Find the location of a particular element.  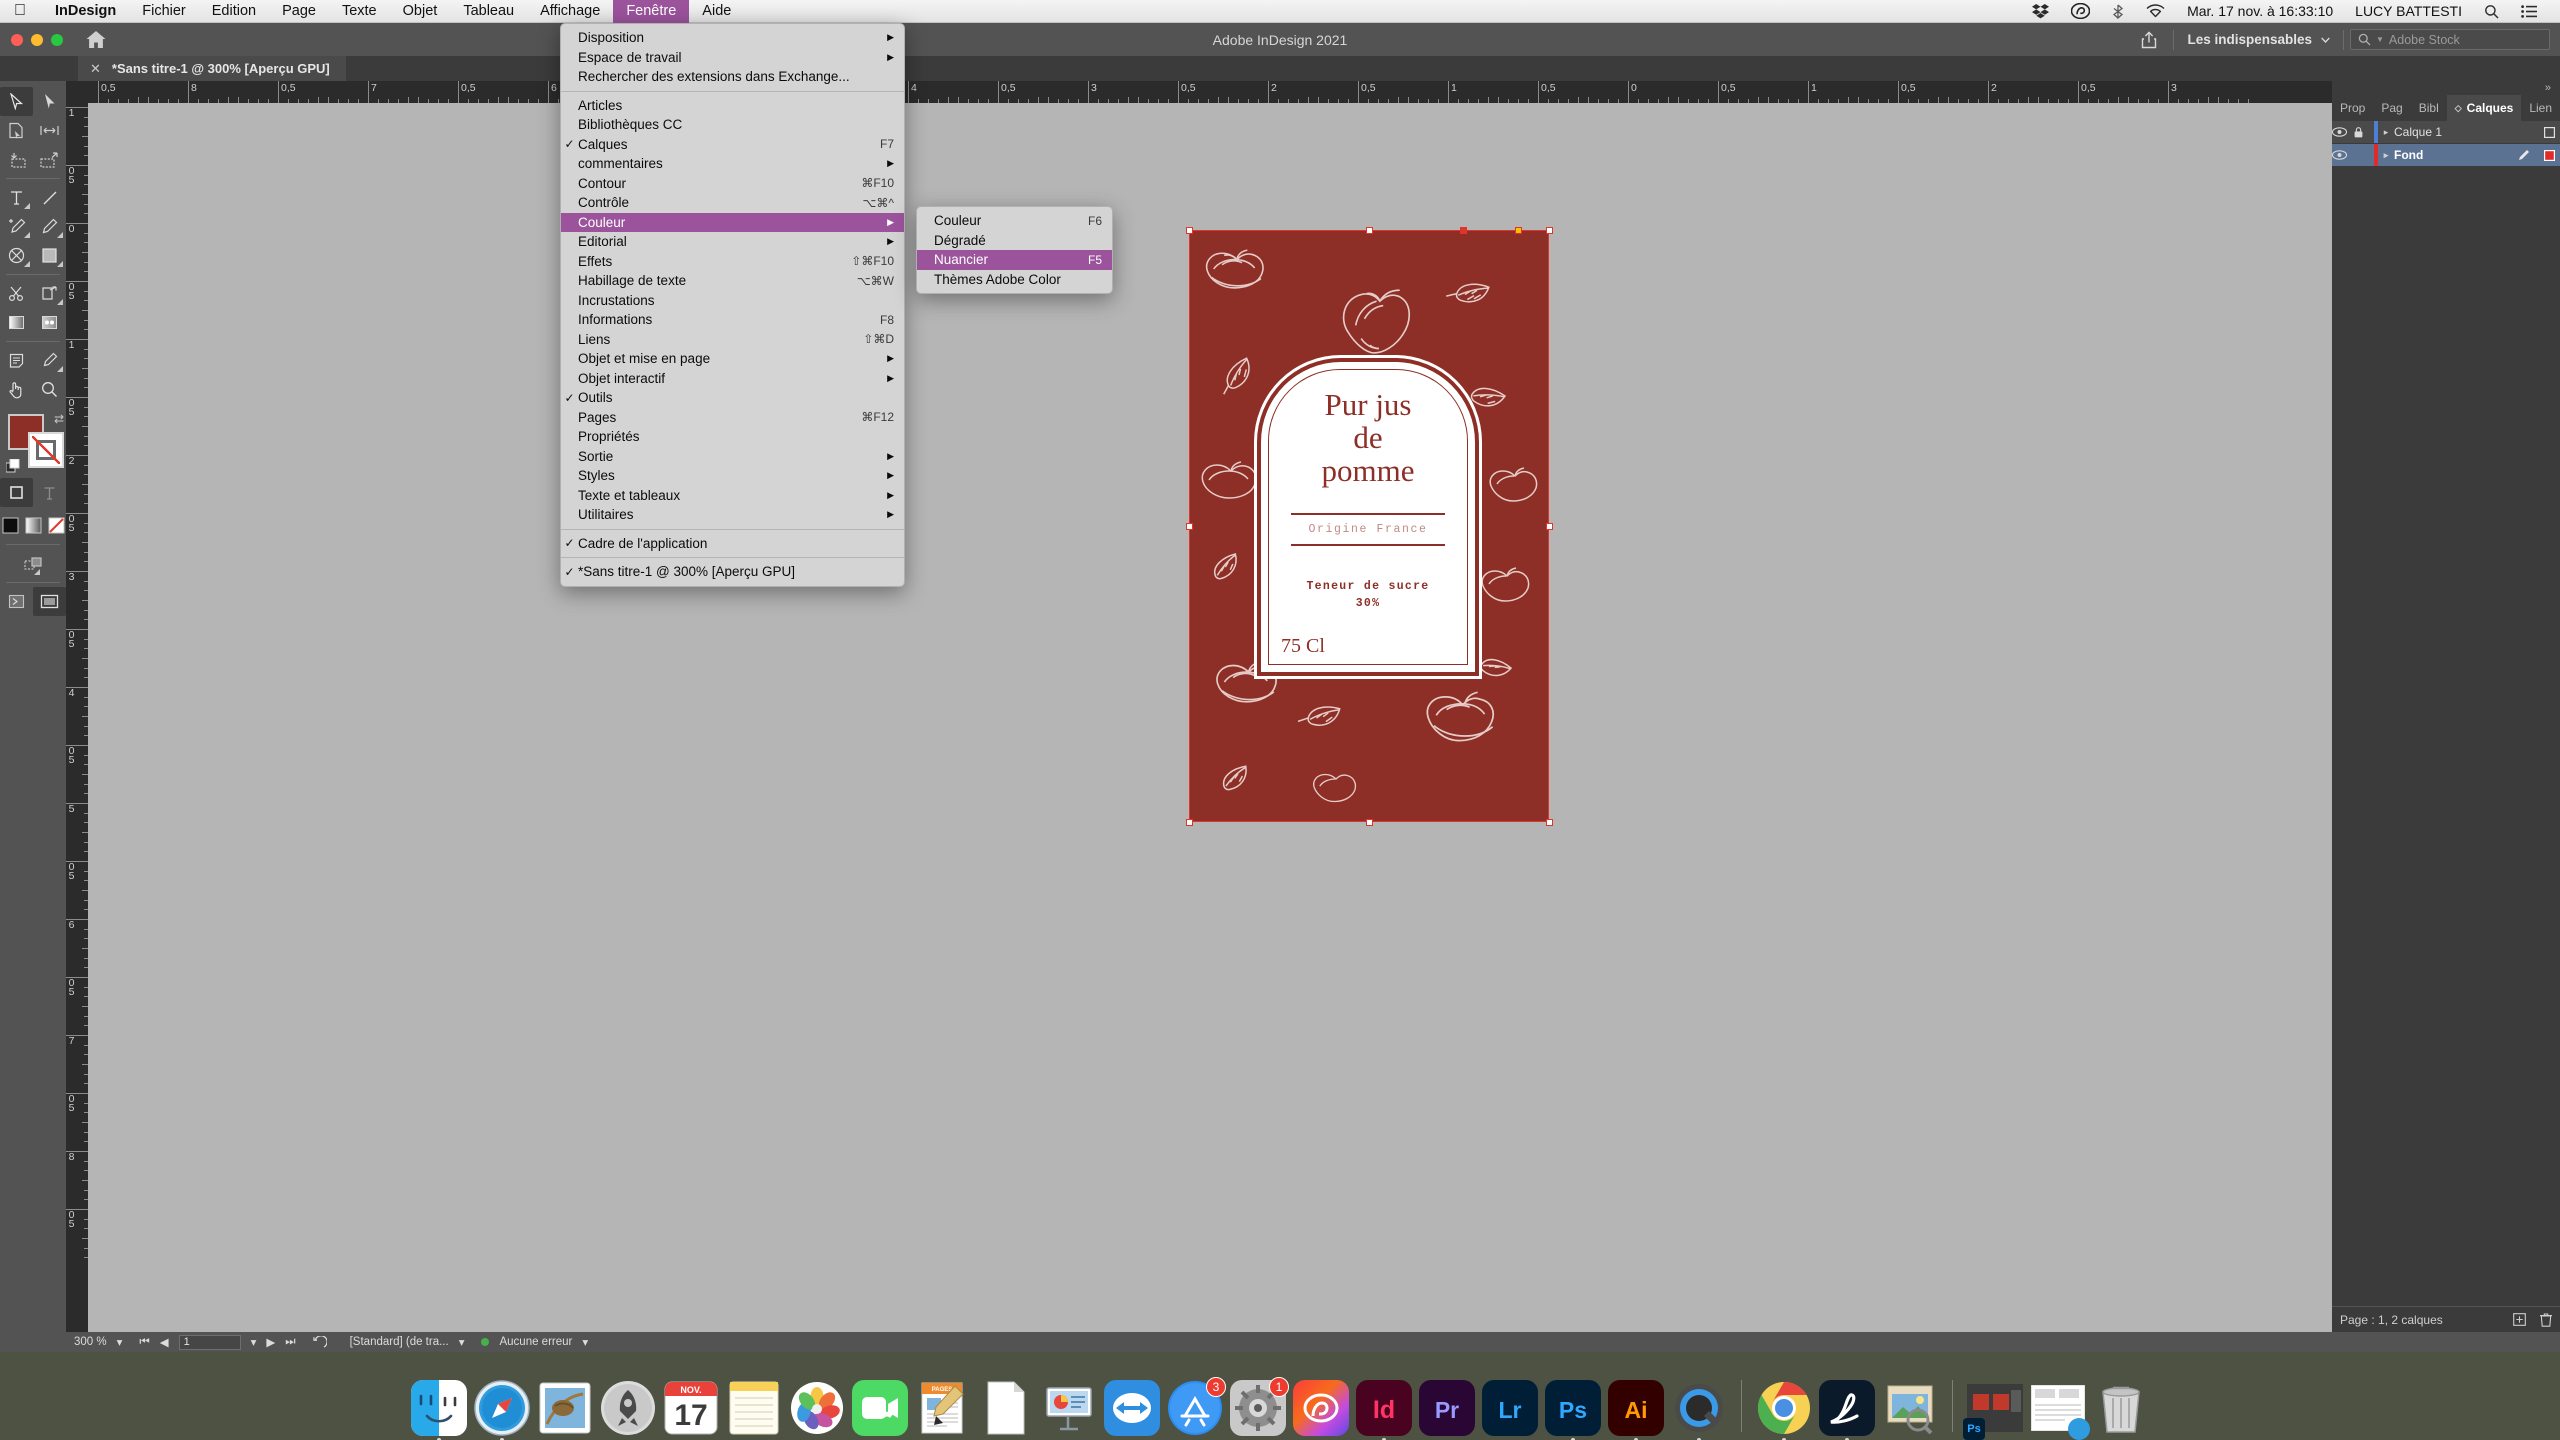

menu-item-couleur: Couleur F6 is located at coordinates (1014, 221).